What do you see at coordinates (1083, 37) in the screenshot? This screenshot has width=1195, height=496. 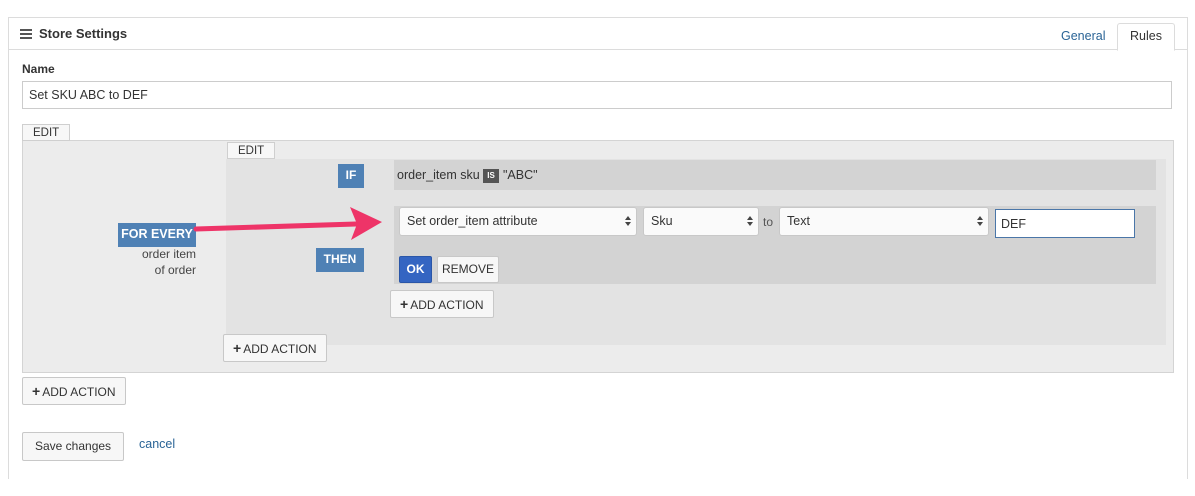 I see `tab-general: General` at bounding box center [1083, 37].